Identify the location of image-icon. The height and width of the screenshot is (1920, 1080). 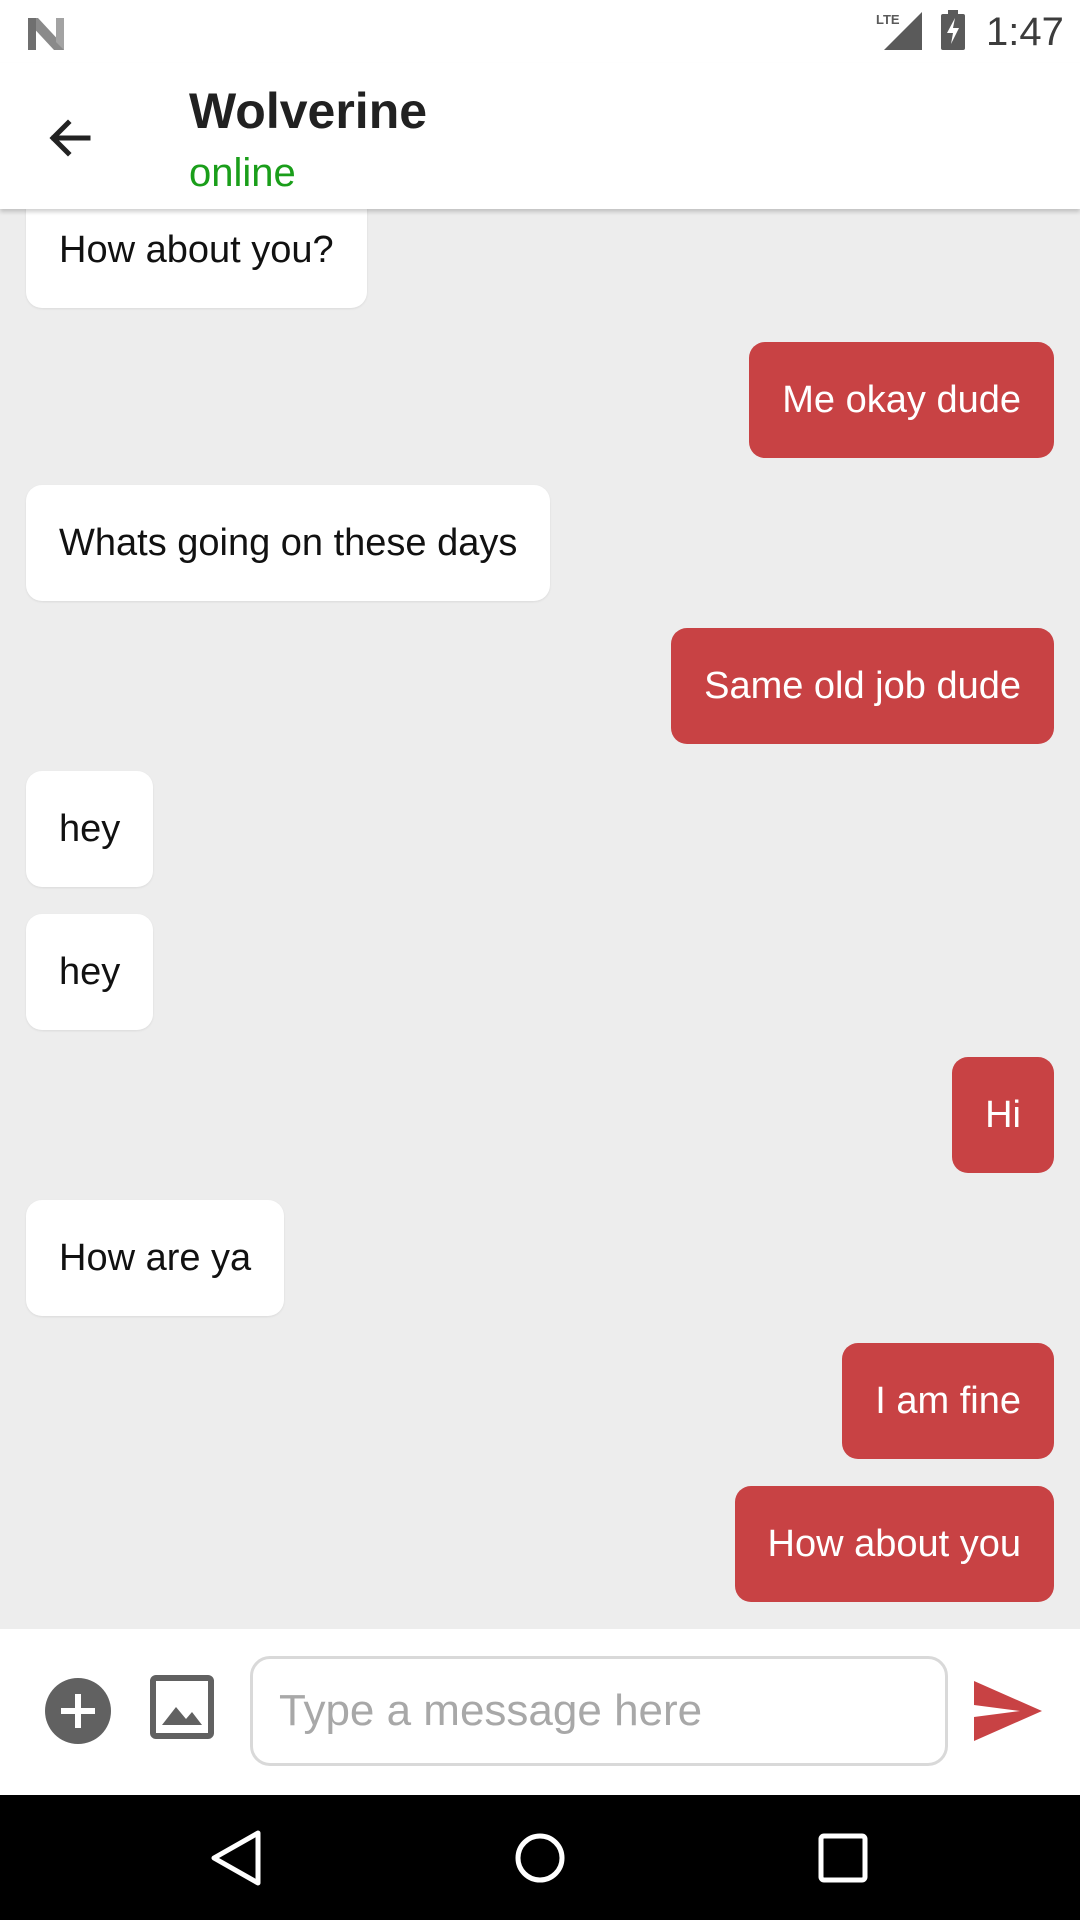
(182, 1707).